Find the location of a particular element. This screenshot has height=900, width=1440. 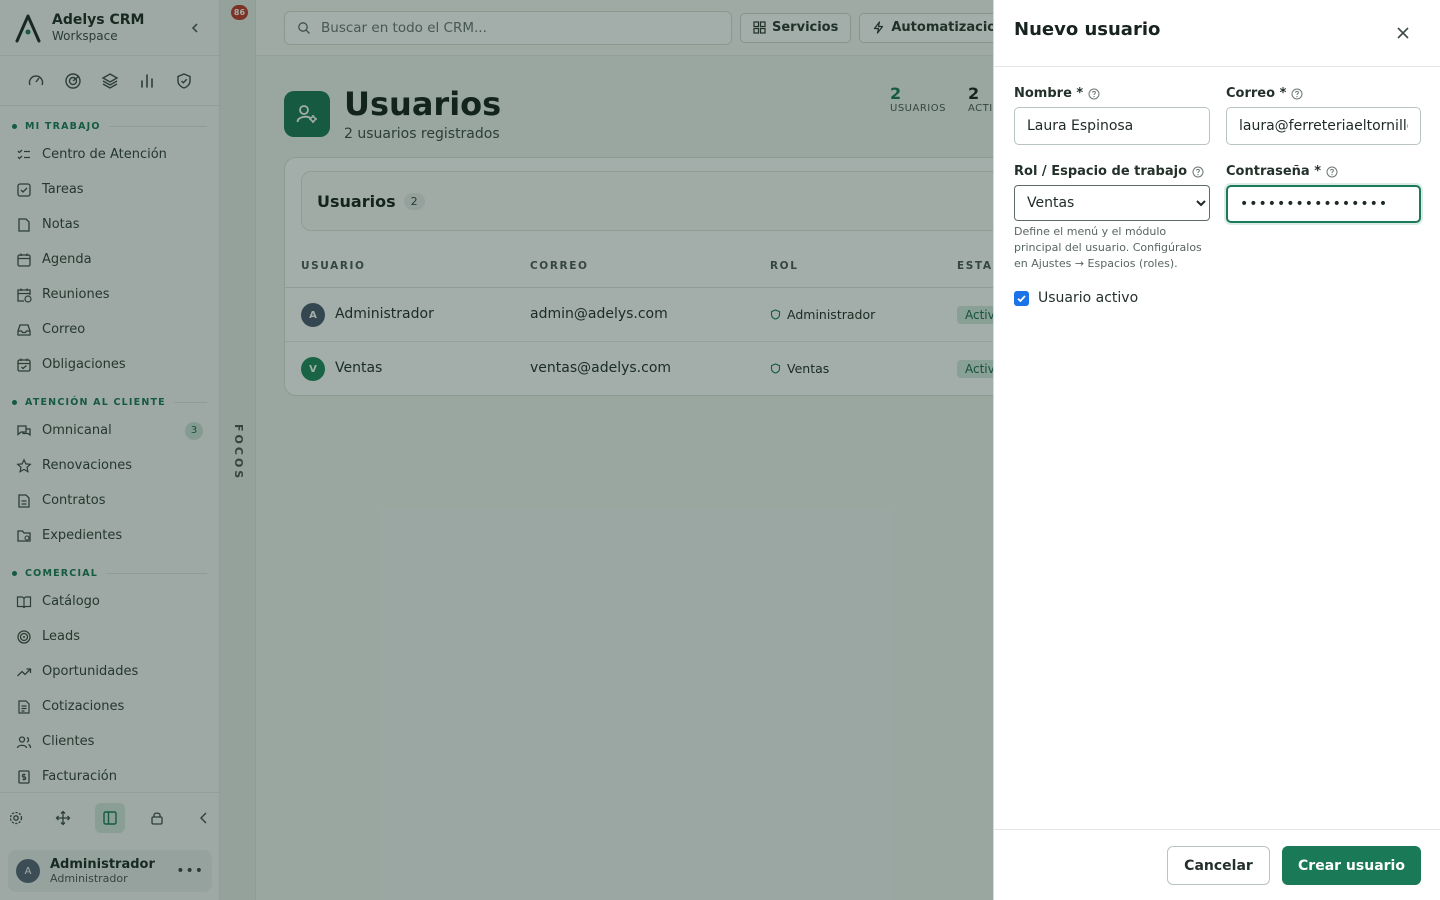

name-input is located at coordinates (1112, 126).